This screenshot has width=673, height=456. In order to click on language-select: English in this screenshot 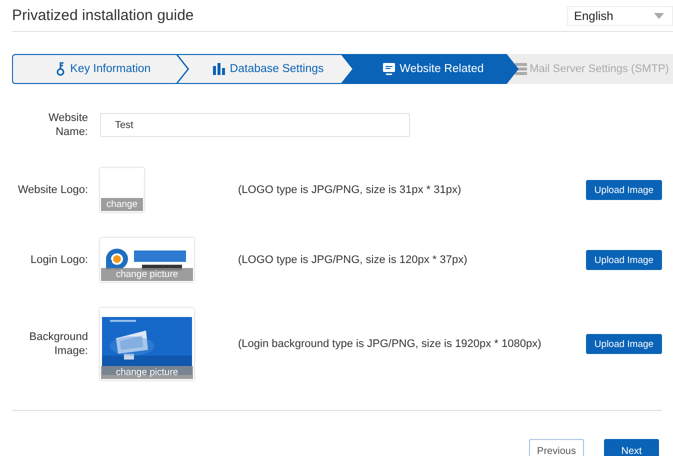, I will do `click(620, 16)`.